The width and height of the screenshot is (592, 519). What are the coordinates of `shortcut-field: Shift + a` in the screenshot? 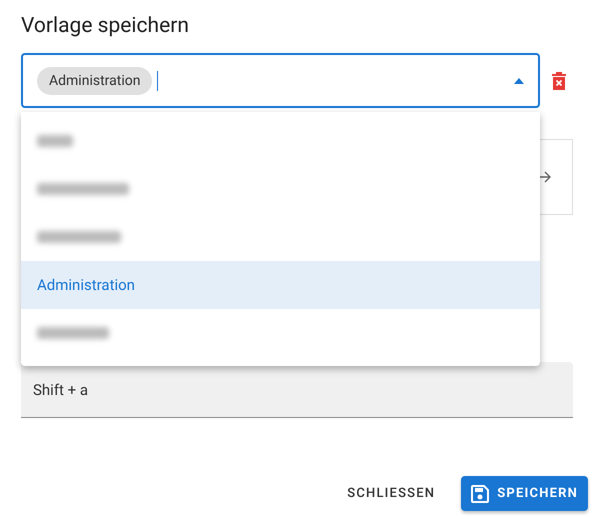 It's located at (297, 390).